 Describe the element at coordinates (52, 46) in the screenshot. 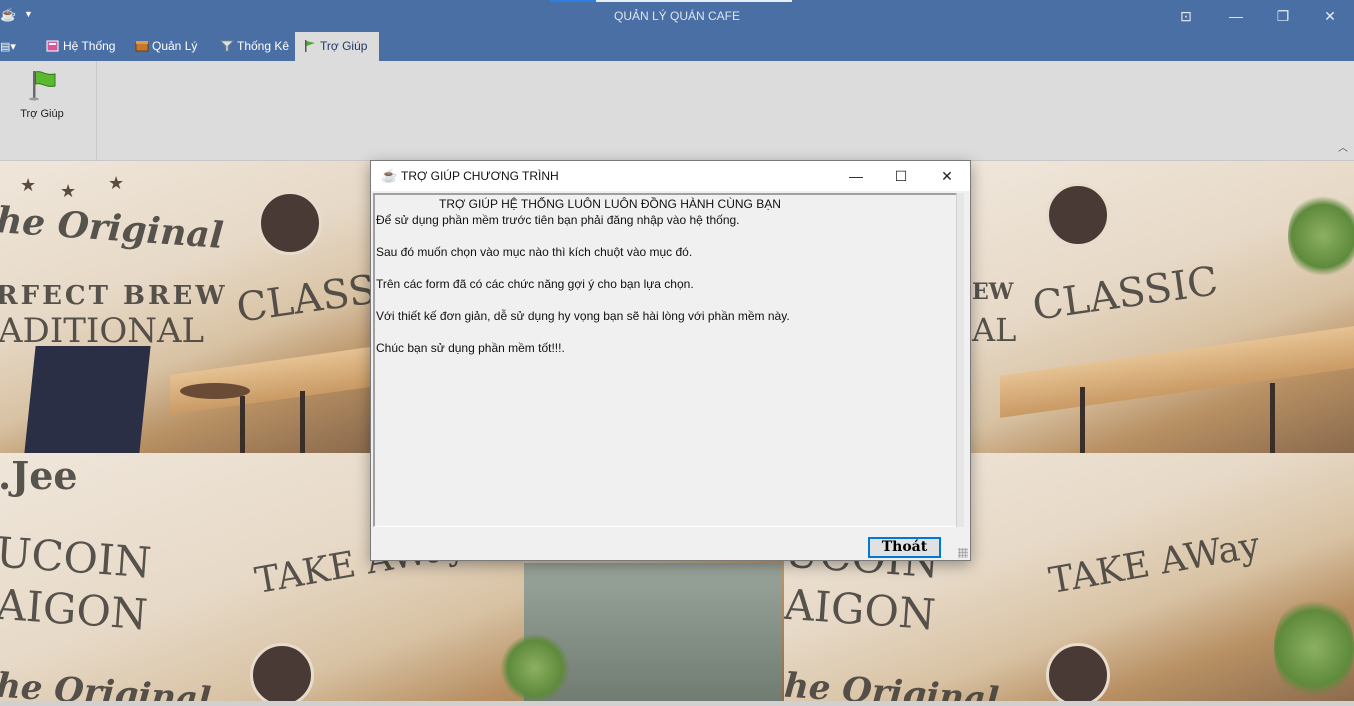

I see `notebook-icon` at that location.